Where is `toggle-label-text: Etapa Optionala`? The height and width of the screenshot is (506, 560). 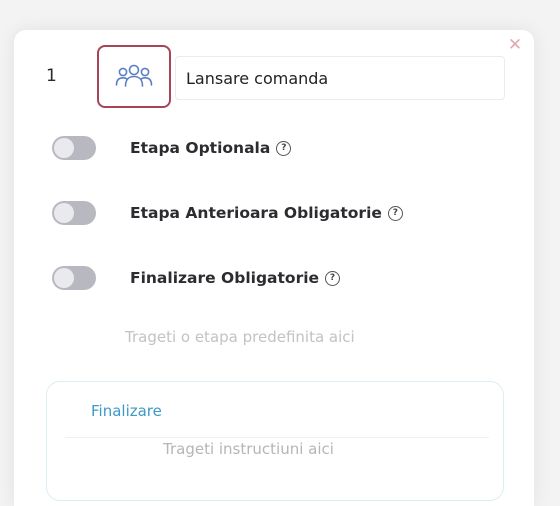
toggle-label-text: Etapa Optionala is located at coordinates (200, 148).